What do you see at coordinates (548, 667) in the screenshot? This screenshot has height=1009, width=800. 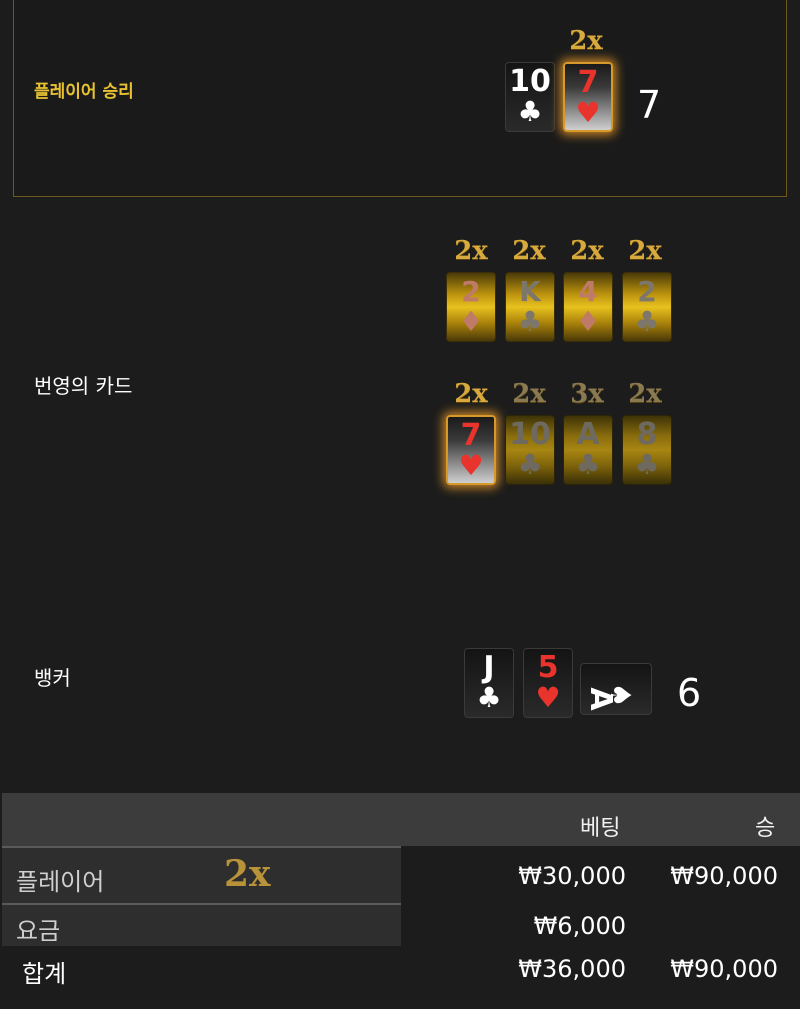 I see `card-rank: 5` at bounding box center [548, 667].